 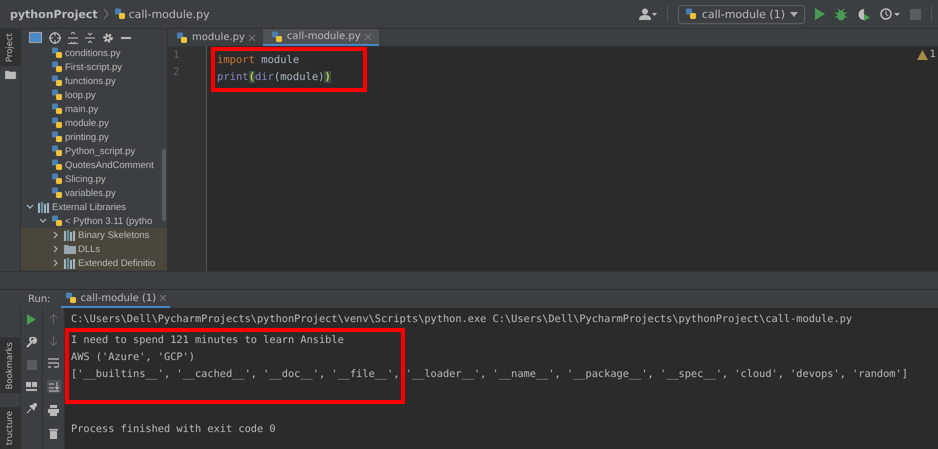 I want to click on tree-item: First-script.py, so click(x=94, y=67).